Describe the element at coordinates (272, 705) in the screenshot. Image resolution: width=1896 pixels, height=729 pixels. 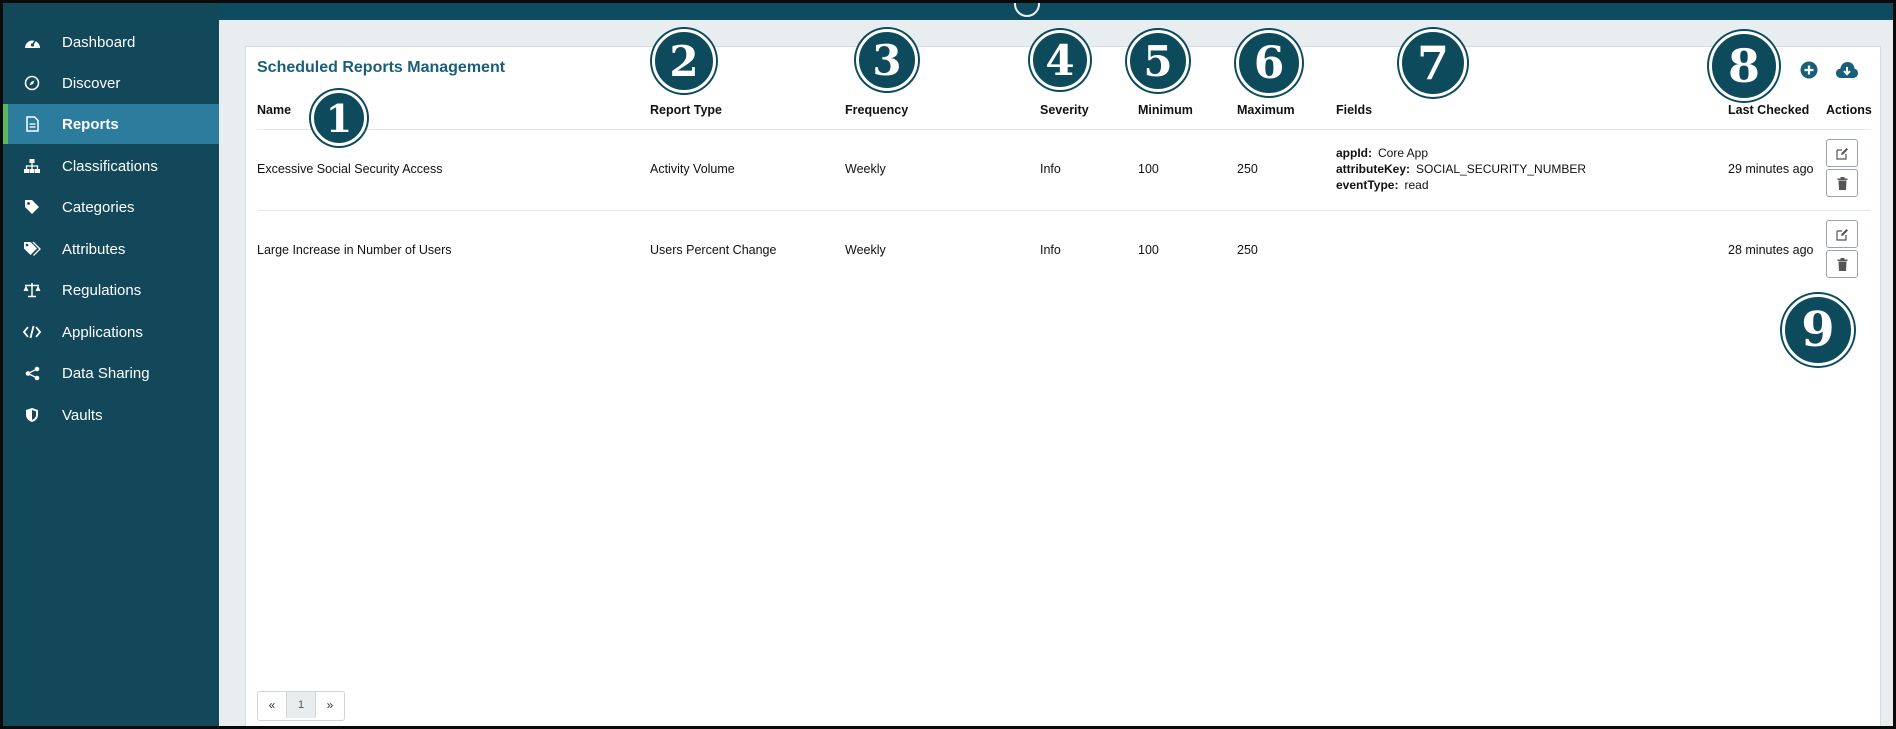
I see `pagination-prev: «` at that location.